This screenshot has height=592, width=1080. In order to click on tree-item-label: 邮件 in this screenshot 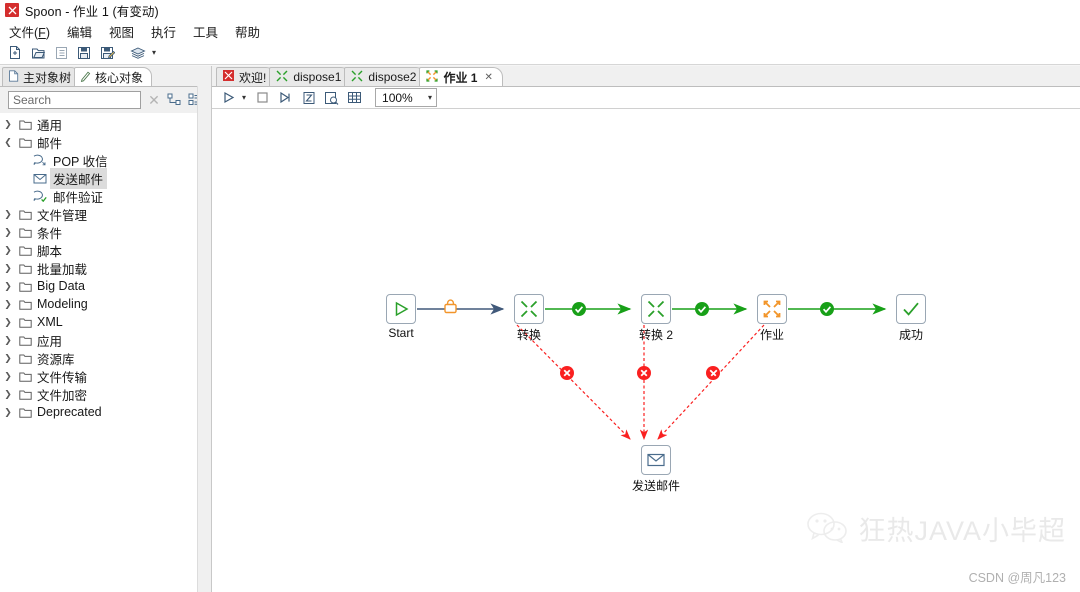, I will do `click(50, 143)`.